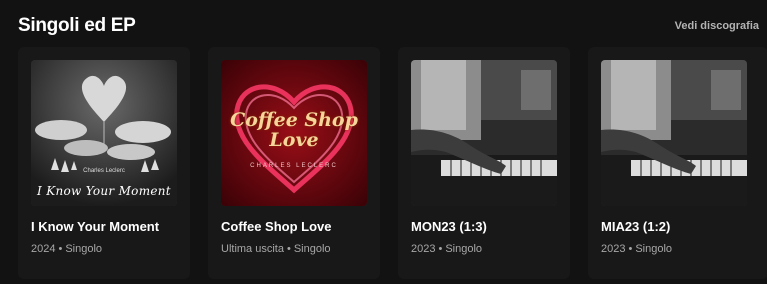  What do you see at coordinates (717, 26) in the screenshot?
I see `see-discography-link: Vedi discografia` at bounding box center [717, 26].